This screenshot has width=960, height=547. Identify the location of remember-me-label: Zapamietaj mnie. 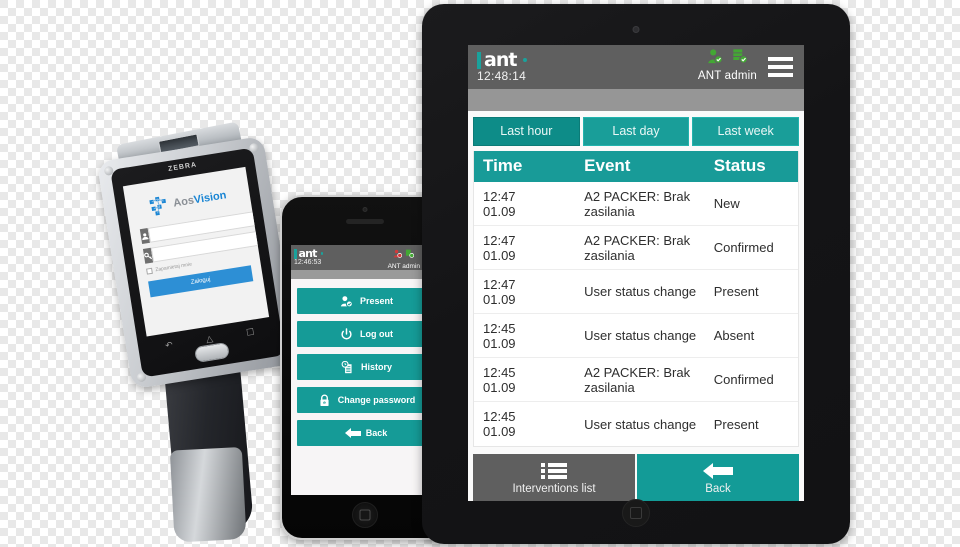
(173, 267).